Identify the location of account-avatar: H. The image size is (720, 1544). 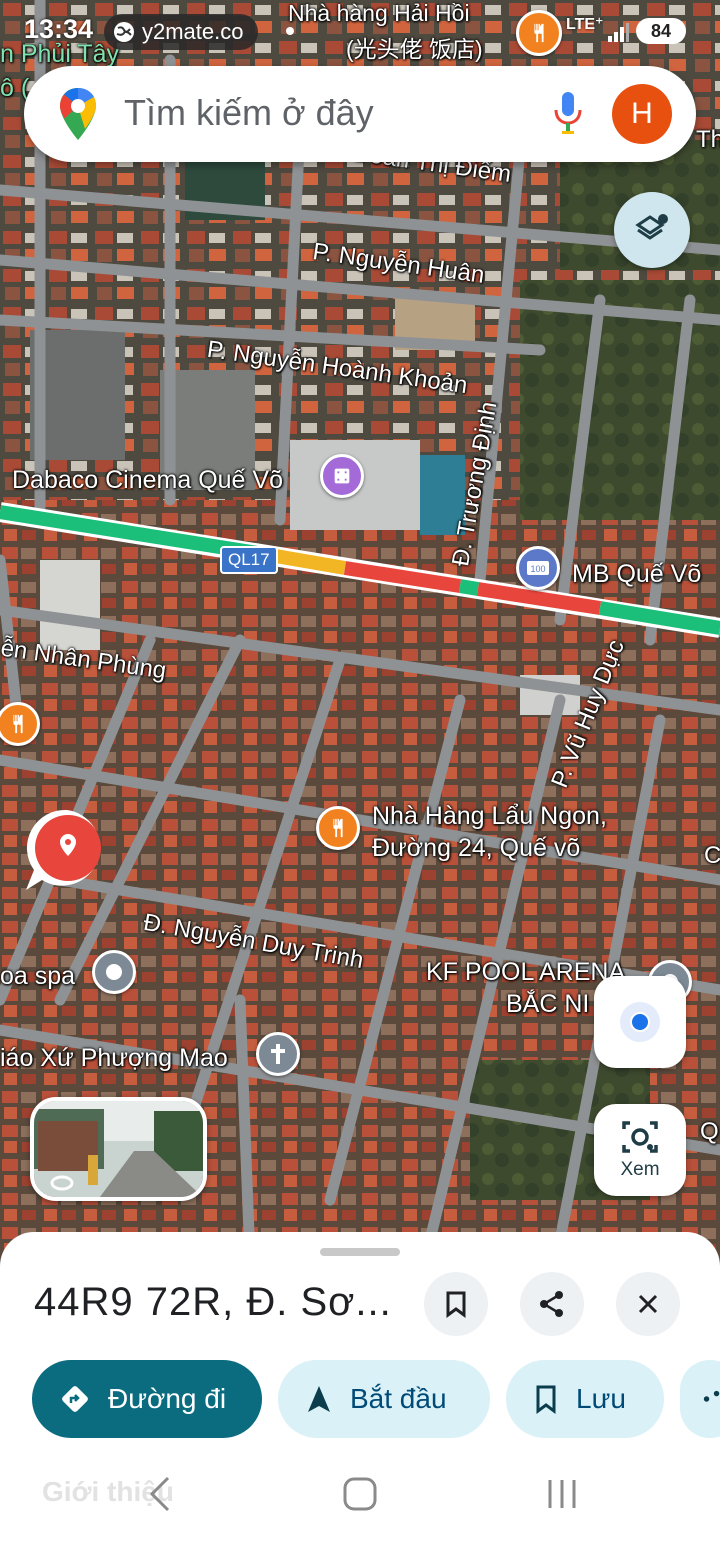
(642, 114).